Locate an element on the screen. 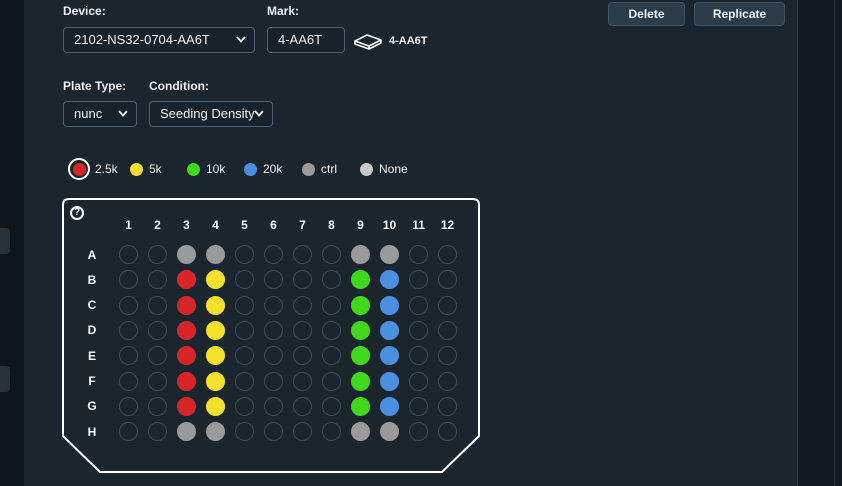  well-A12 is located at coordinates (447, 254).